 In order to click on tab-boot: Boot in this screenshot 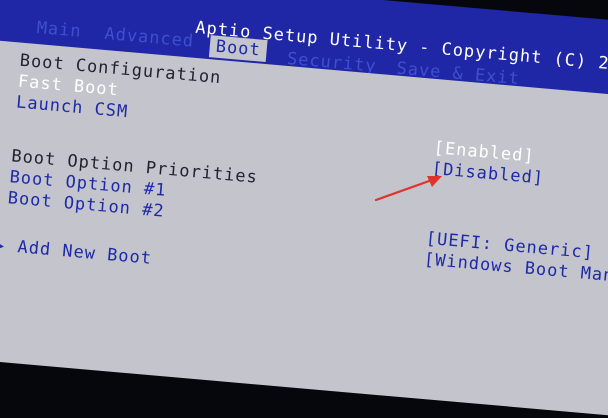, I will do `click(238, 49)`.